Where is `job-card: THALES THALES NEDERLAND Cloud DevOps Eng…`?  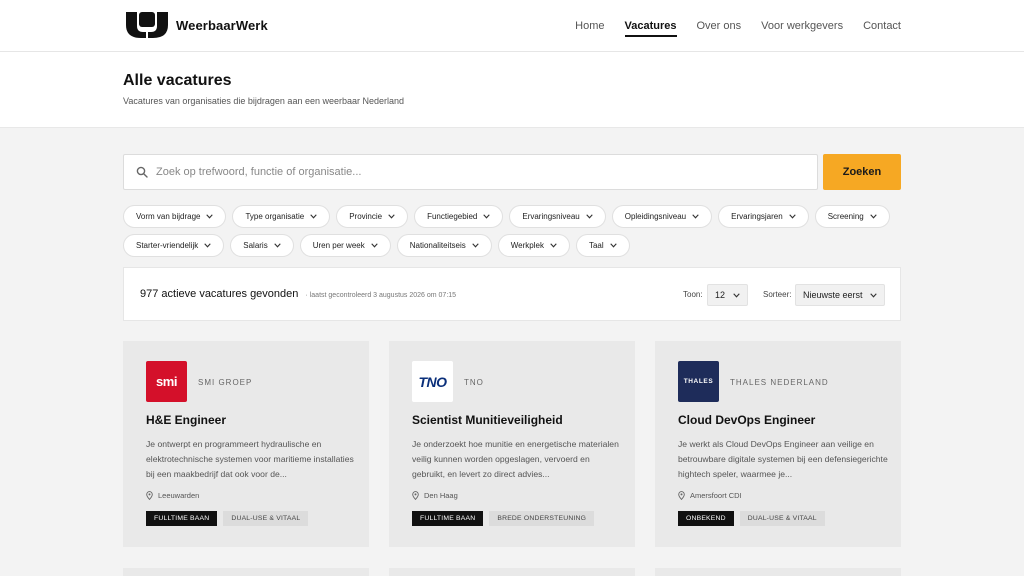
job-card: THALES THALES NEDERLAND Cloud DevOps Eng… is located at coordinates (778, 444).